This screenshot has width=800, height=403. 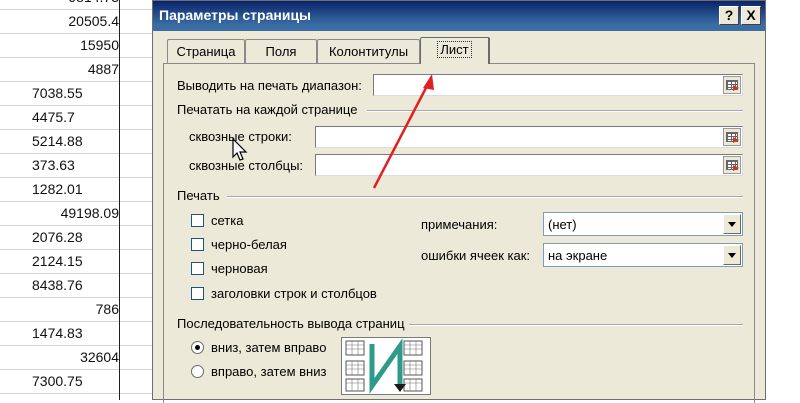 What do you see at coordinates (643, 224) in the screenshot?
I see `comments-select: (нет)` at bounding box center [643, 224].